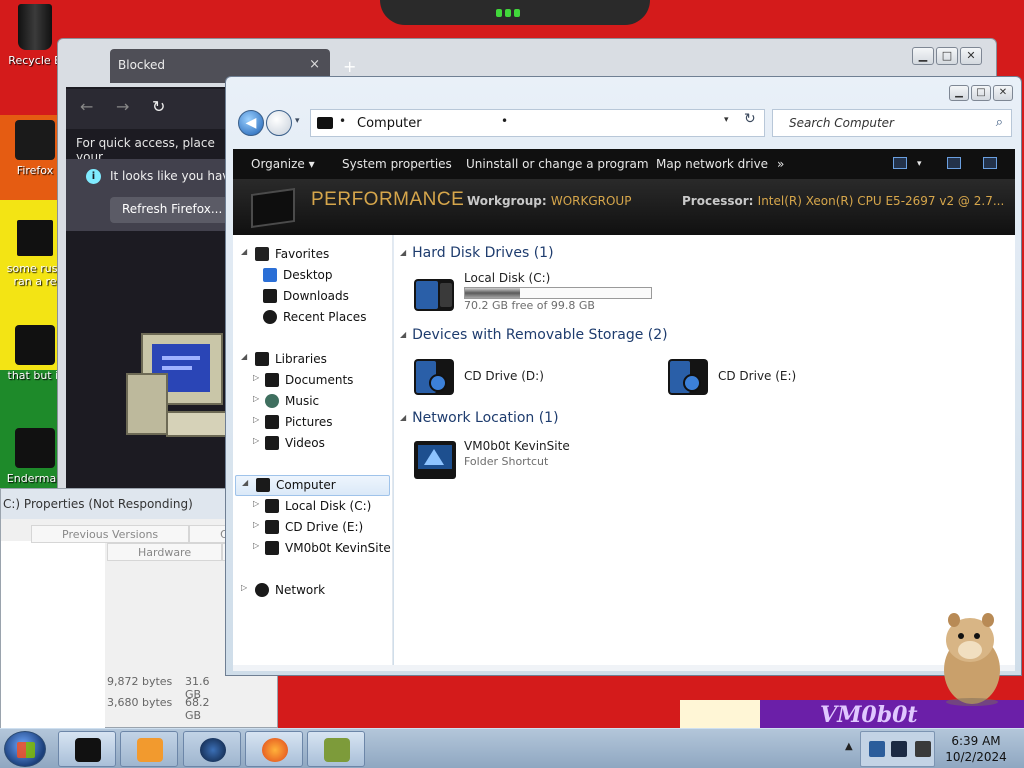  What do you see at coordinates (999, 122) in the screenshot?
I see `search-icon: ⌕` at bounding box center [999, 122].